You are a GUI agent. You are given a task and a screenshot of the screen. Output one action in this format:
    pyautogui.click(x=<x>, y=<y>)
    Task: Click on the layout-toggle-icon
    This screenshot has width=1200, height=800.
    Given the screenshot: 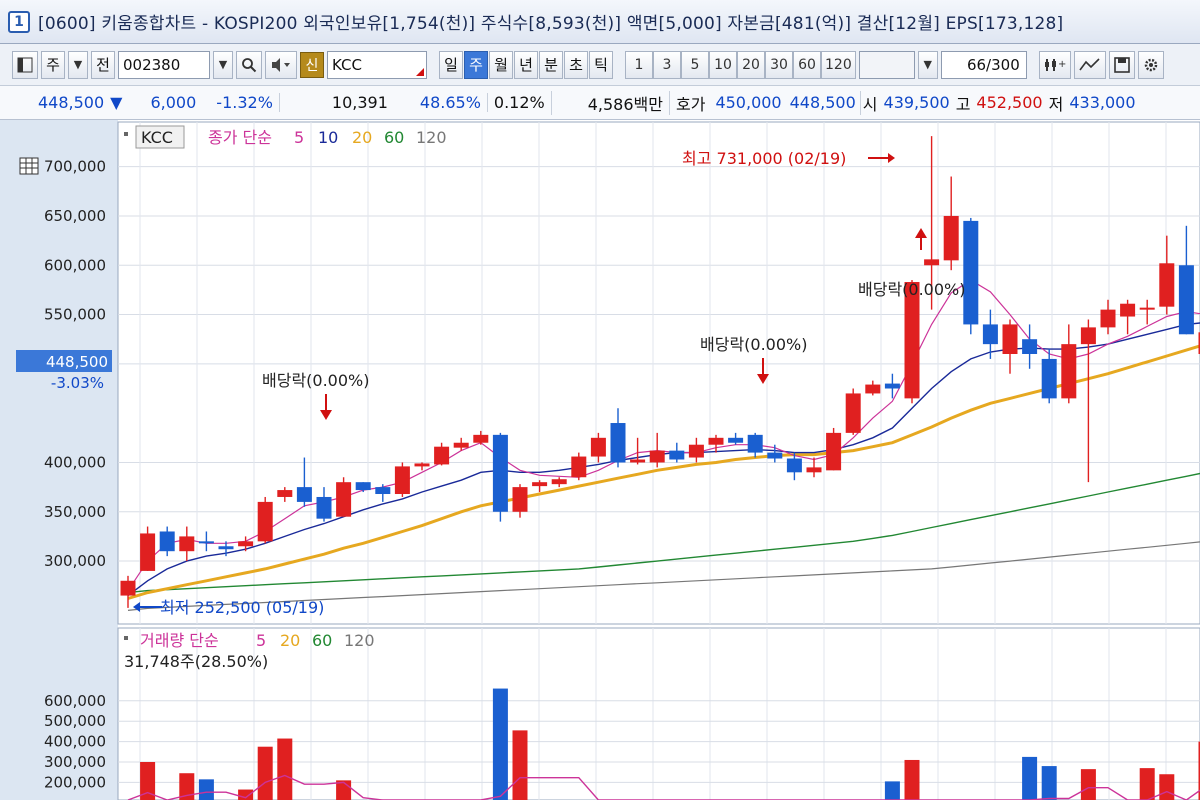 What is the action you would take?
    pyautogui.click(x=25, y=64)
    